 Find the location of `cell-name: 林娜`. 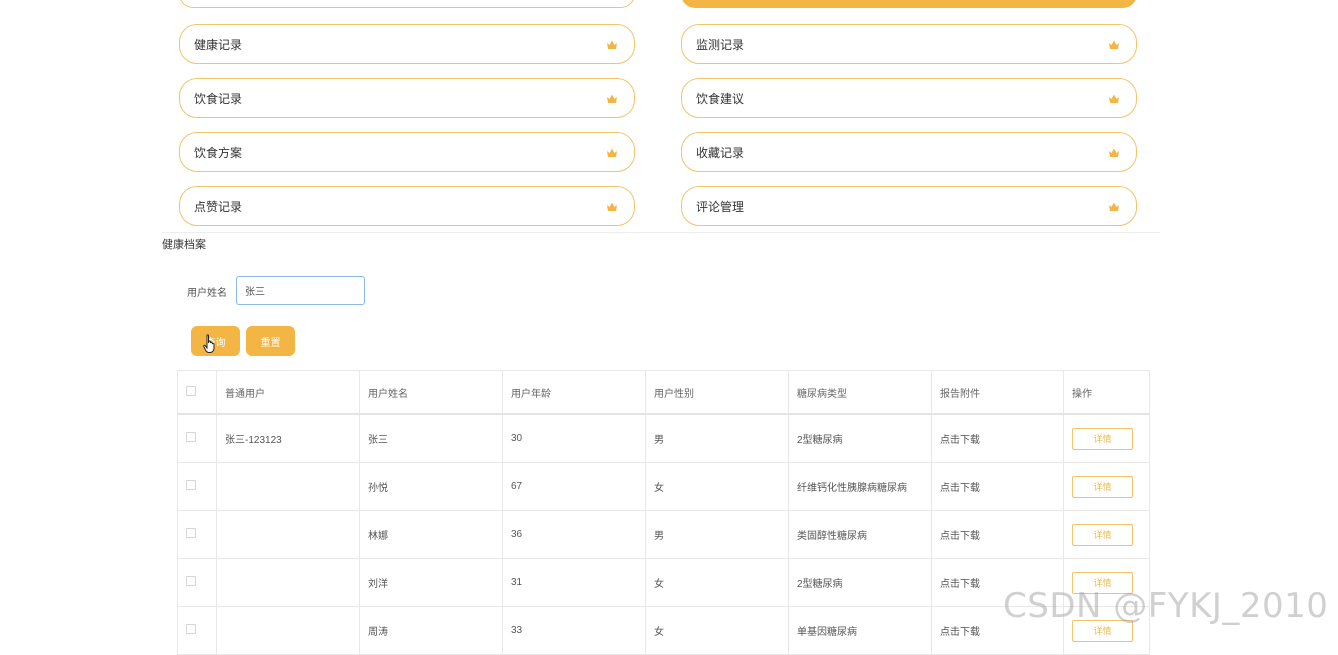

cell-name: 林娜 is located at coordinates (431, 534).